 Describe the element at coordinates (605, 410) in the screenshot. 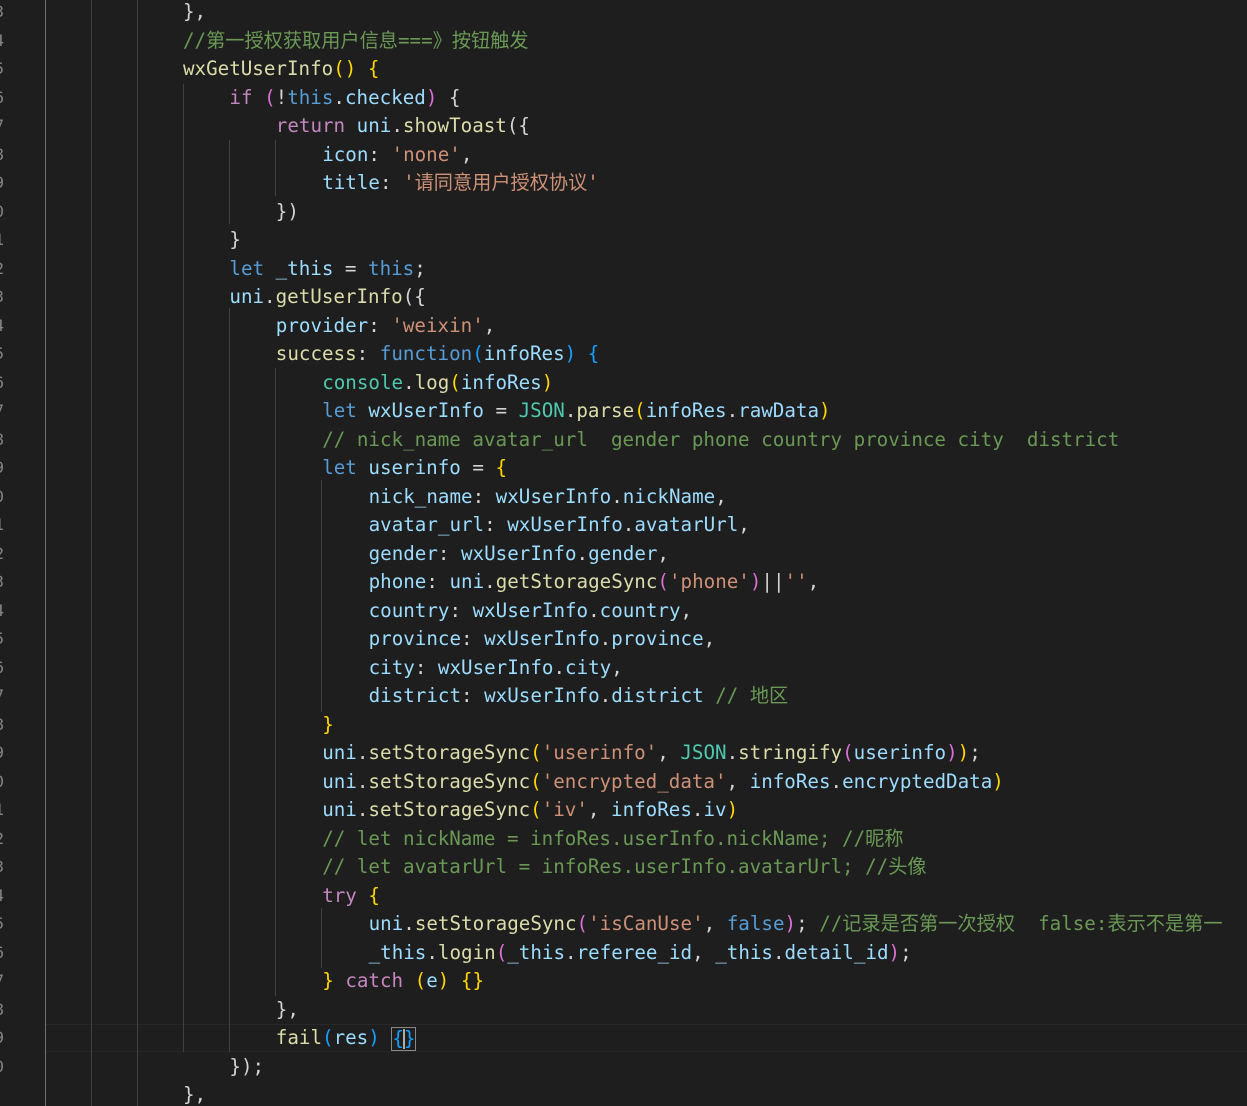

I see `code-token: parse` at that location.